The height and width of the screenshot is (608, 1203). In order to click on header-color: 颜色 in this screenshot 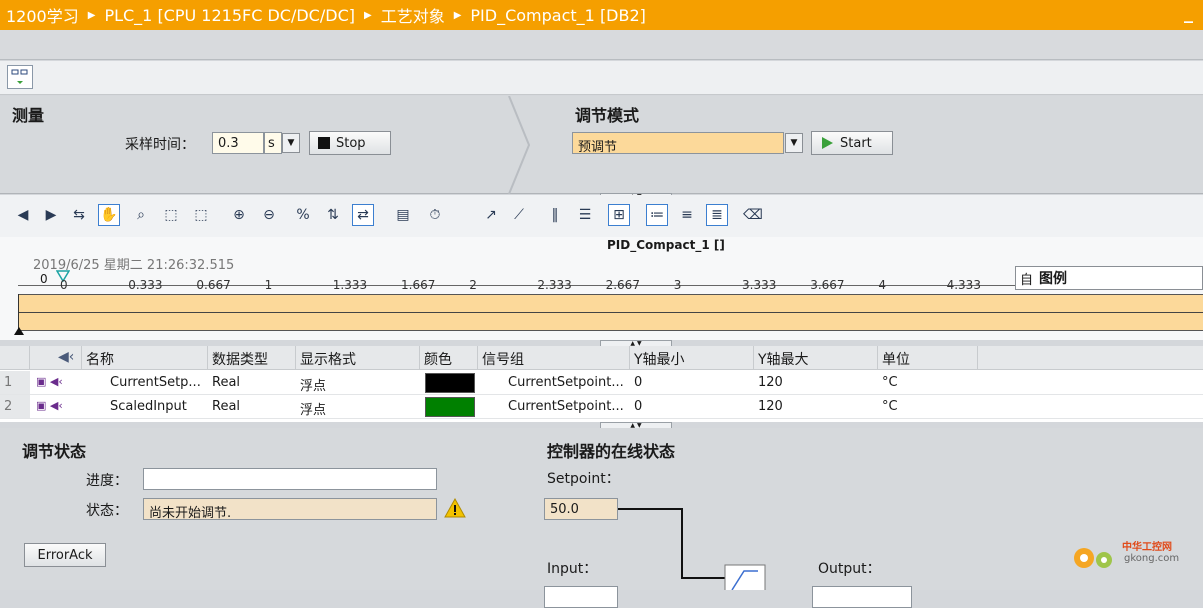, I will do `click(449, 358)`.